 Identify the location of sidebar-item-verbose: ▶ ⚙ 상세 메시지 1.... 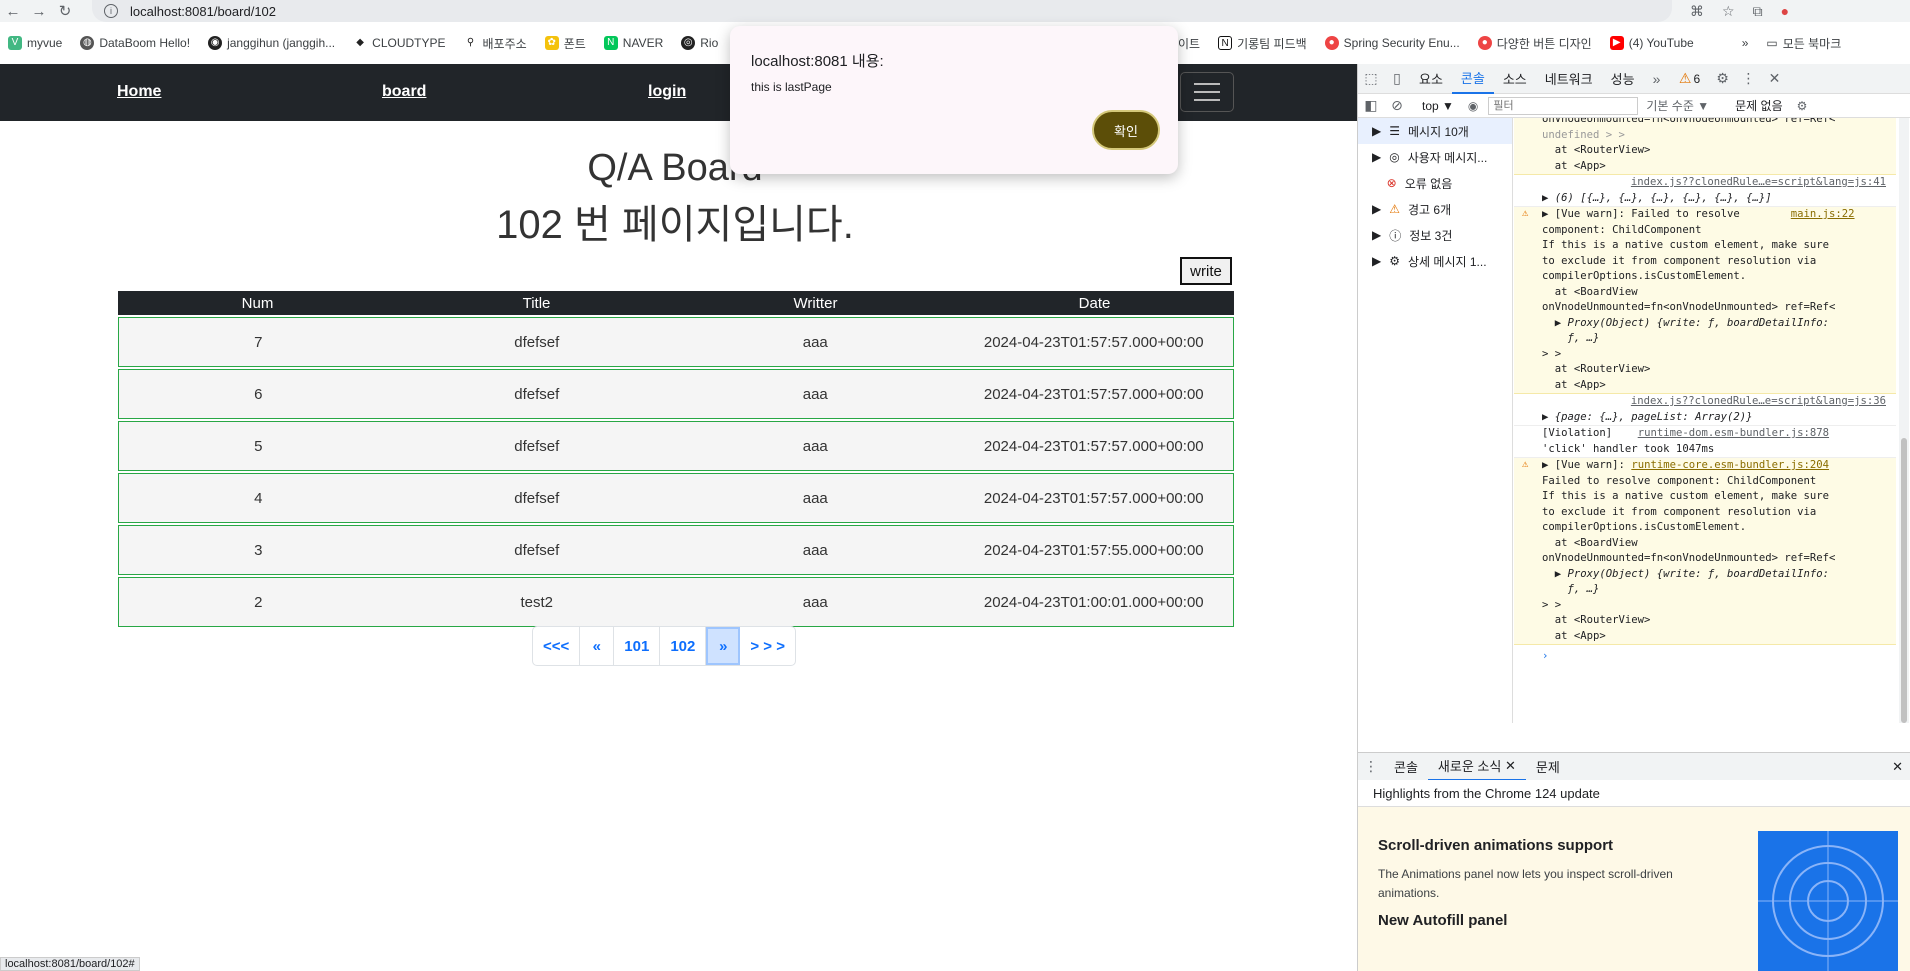
(1435, 261).